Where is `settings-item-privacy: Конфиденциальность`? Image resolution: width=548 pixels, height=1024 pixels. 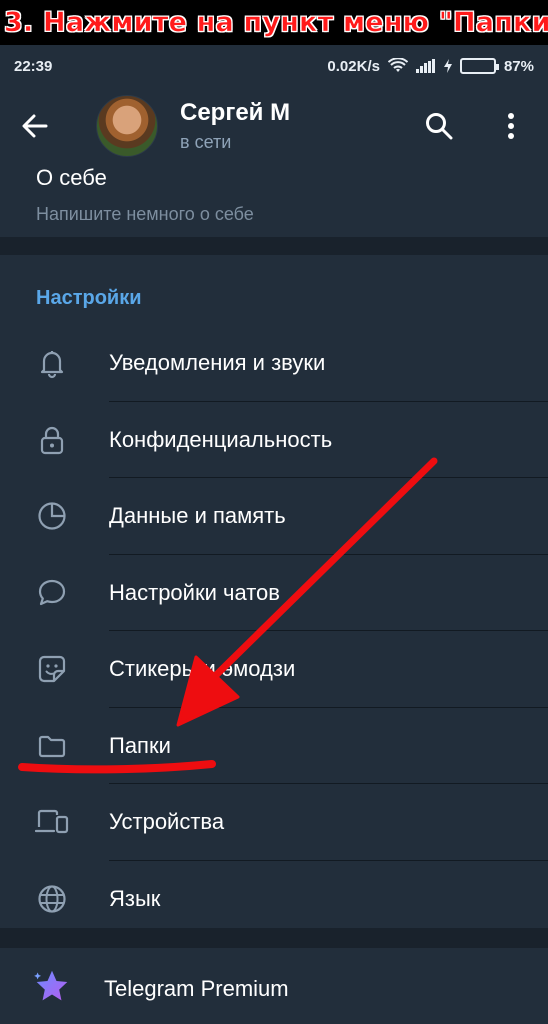
settings-item-privacy: Конфиденциальность is located at coordinates (274, 440).